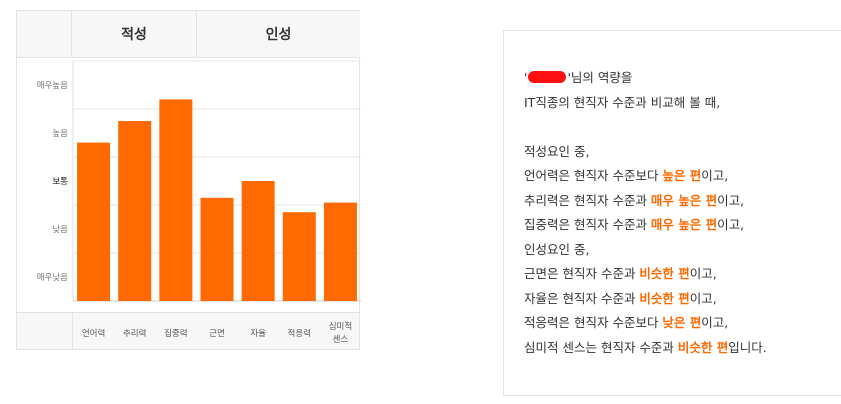 The height and width of the screenshot is (404, 841). I want to click on summary-line: IT직종의 현직자 수준과 비교해 볼 때,, so click(645, 103).